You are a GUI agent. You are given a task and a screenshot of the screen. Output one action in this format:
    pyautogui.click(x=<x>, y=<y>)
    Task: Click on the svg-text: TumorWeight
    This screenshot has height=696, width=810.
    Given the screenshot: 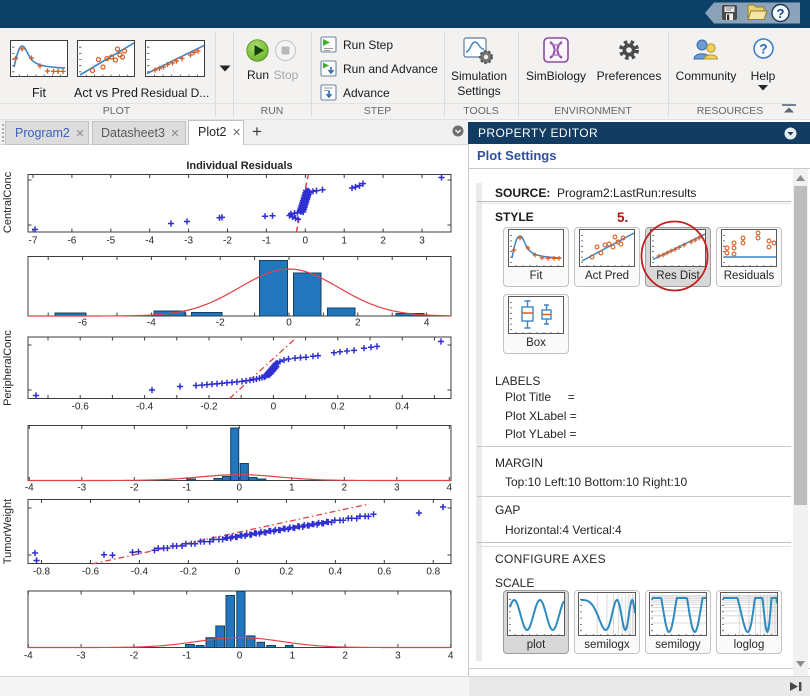 What is the action you would take?
    pyautogui.click(x=8, y=531)
    